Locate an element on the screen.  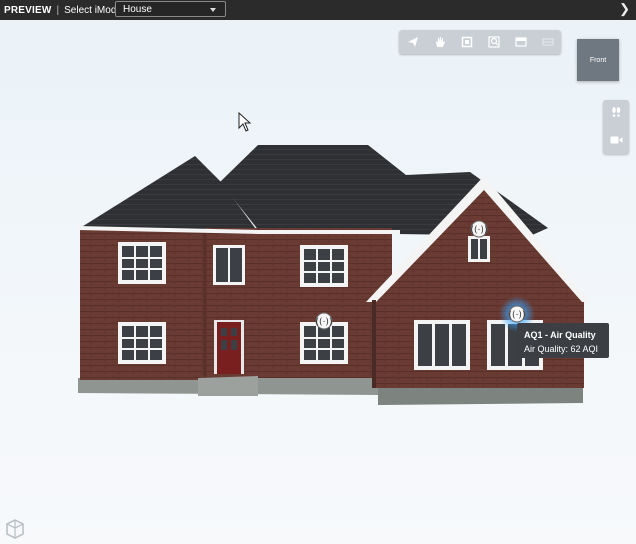
camera-toolbar is located at coordinates (616, 127).